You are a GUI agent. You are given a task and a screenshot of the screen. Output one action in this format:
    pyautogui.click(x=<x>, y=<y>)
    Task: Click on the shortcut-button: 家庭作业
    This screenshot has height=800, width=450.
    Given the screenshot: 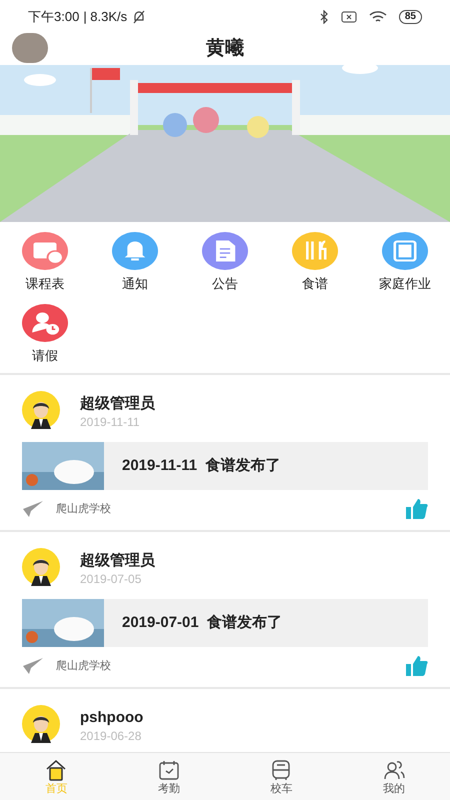 What is the action you would take?
    pyautogui.click(x=405, y=263)
    